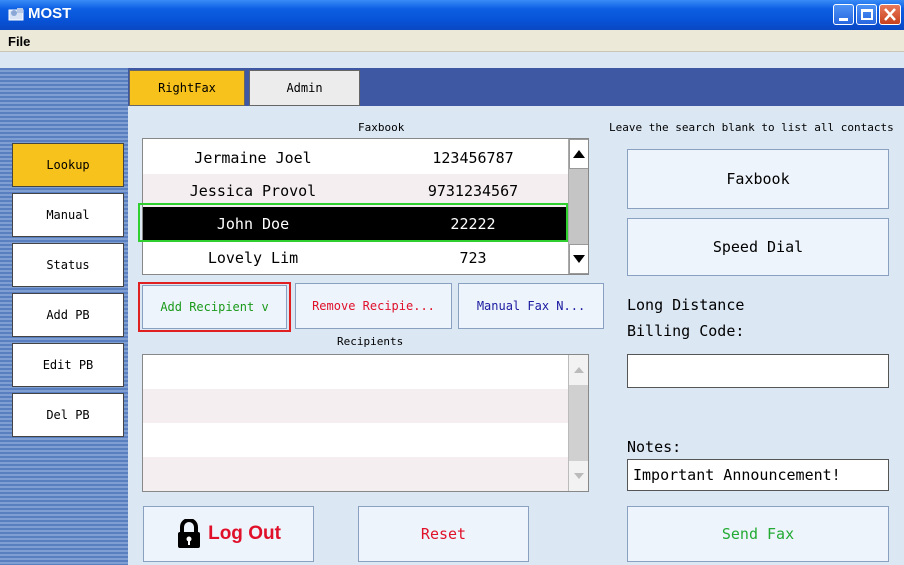  I want to click on window-title: MOST, so click(50, 13).